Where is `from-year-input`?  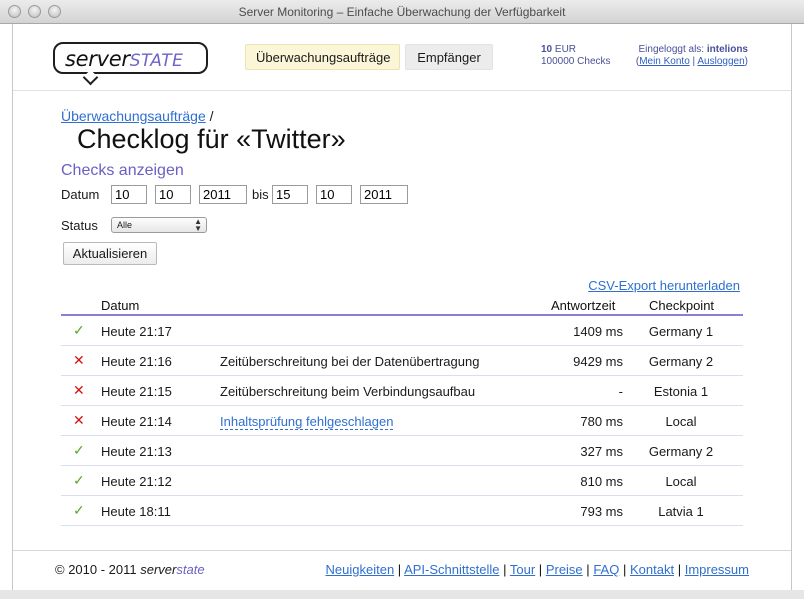 from-year-input is located at coordinates (223, 194).